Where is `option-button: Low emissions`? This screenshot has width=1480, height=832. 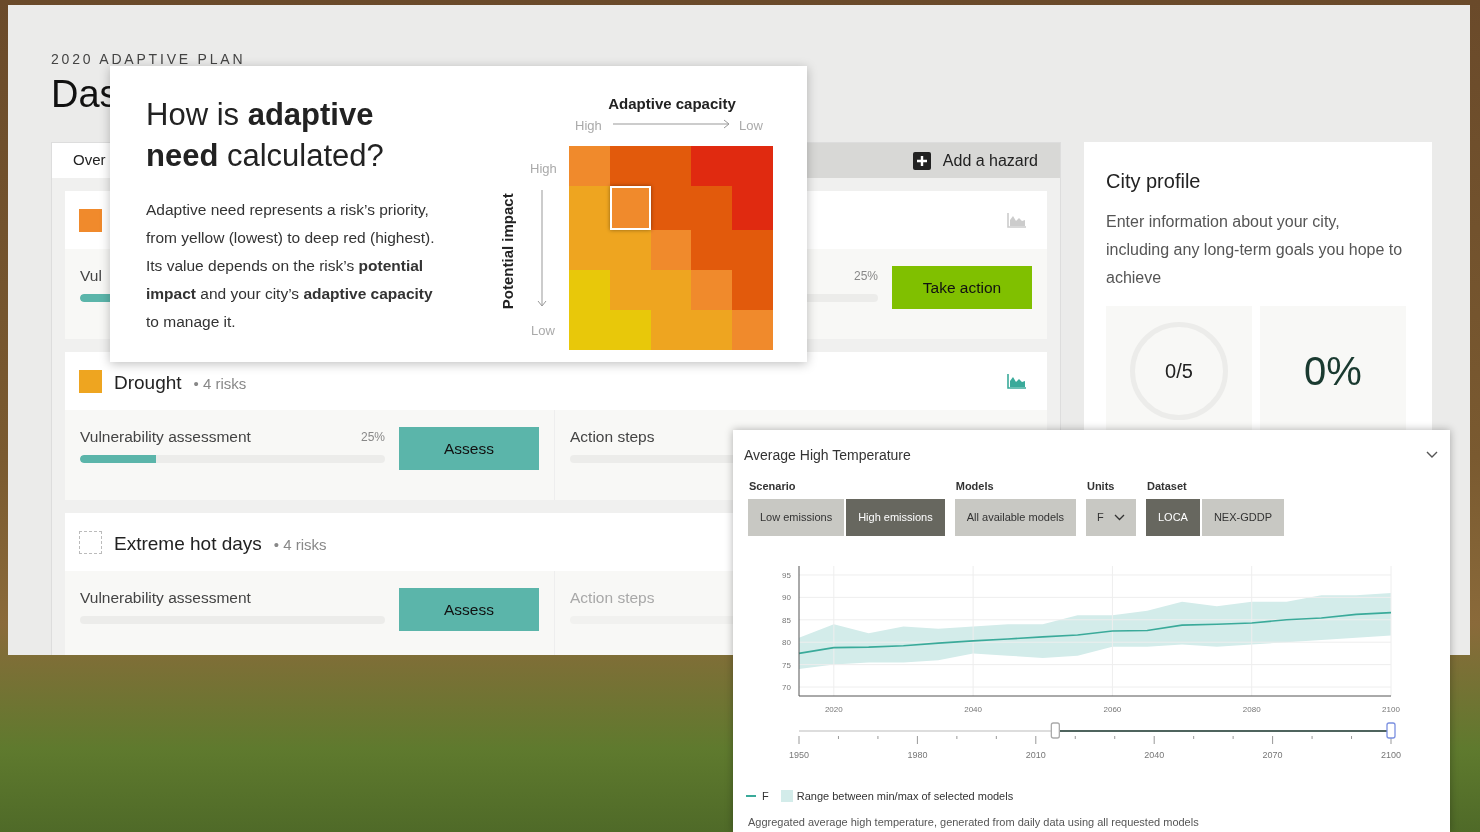
option-button: Low emissions is located at coordinates (796, 517).